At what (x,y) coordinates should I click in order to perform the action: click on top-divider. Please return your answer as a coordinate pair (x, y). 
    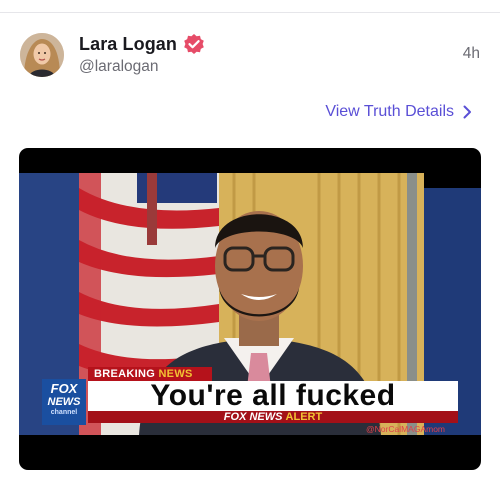
    Looking at the image, I should click on (250, 12).